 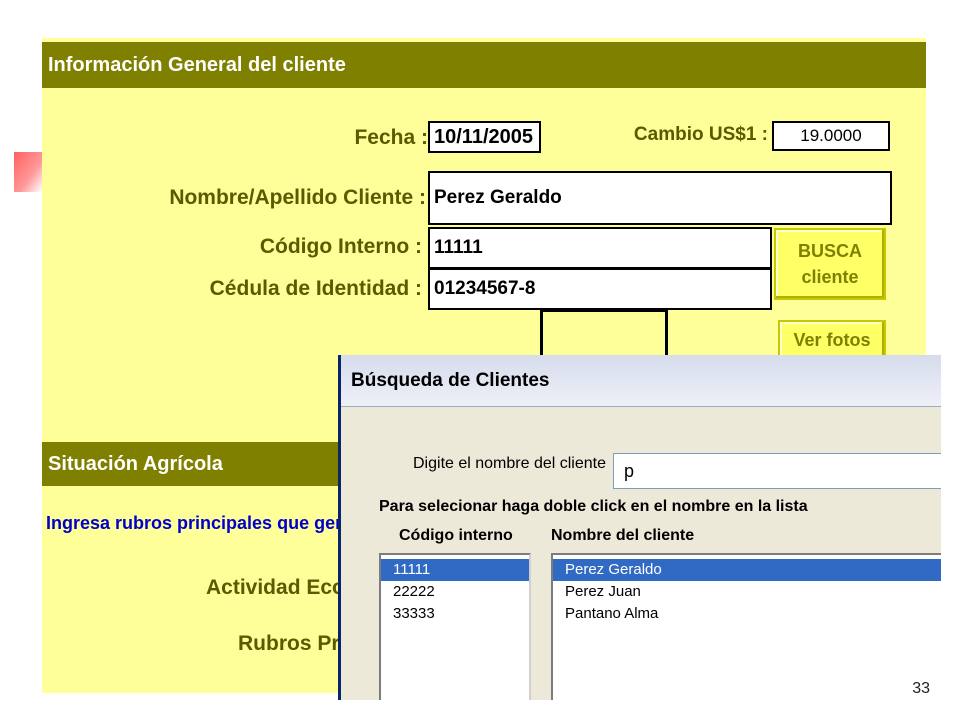 What do you see at coordinates (456, 535) in the screenshot?
I see `codigo-column-header: Código interno` at bounding box center [456, 535].